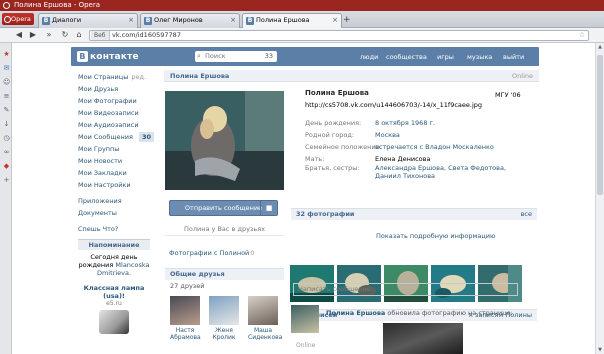 The image size is (604, 354). What do you see at coordinates (33, 35) in the screenshot?
I see `forward-icon: ▶` at bounding box center [33, 35].